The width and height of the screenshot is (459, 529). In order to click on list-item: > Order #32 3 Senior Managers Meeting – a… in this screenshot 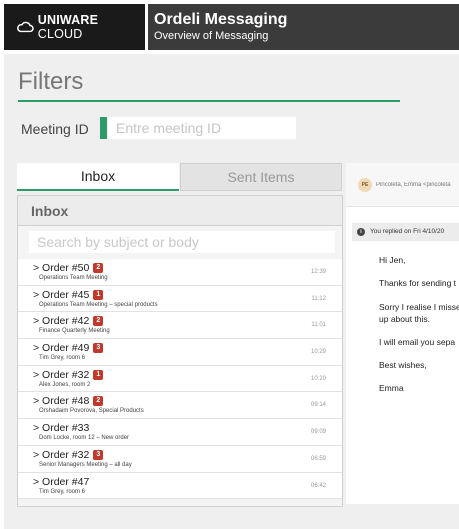, I will do `click(180, 459)`.